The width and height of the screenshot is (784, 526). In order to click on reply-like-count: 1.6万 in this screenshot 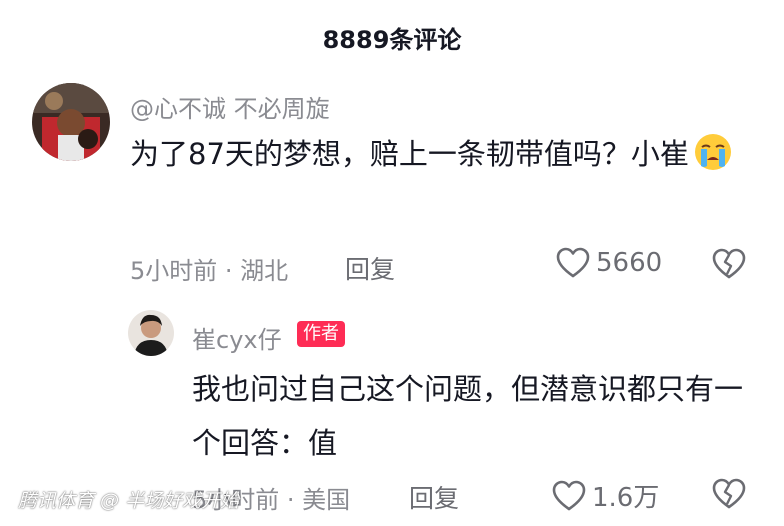, I will do `click(626, 498)`.